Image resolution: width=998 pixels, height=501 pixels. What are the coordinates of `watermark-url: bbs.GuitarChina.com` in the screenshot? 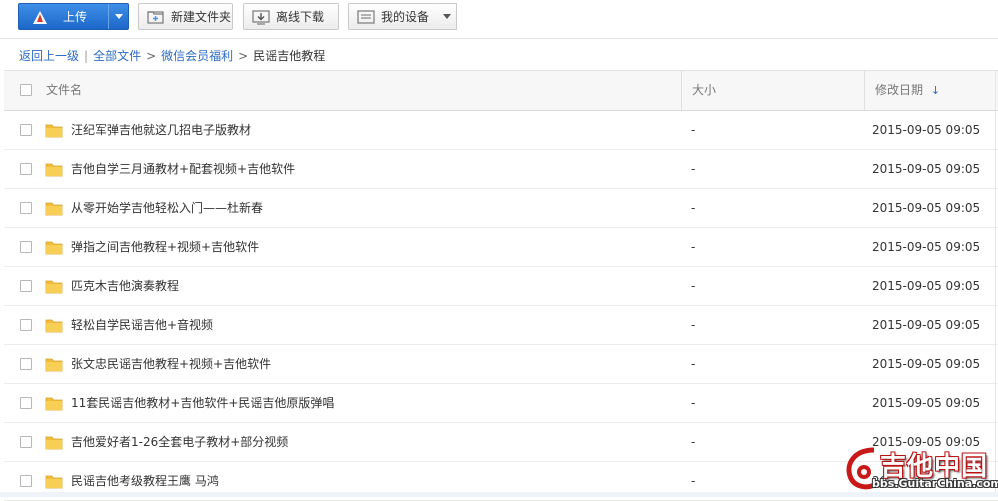 It's located at (935, 483).